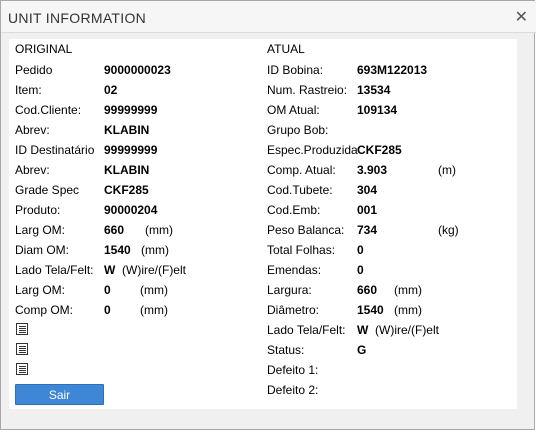  I want to click on atual-field-label: Grupo Bob:, so click(298, 130).